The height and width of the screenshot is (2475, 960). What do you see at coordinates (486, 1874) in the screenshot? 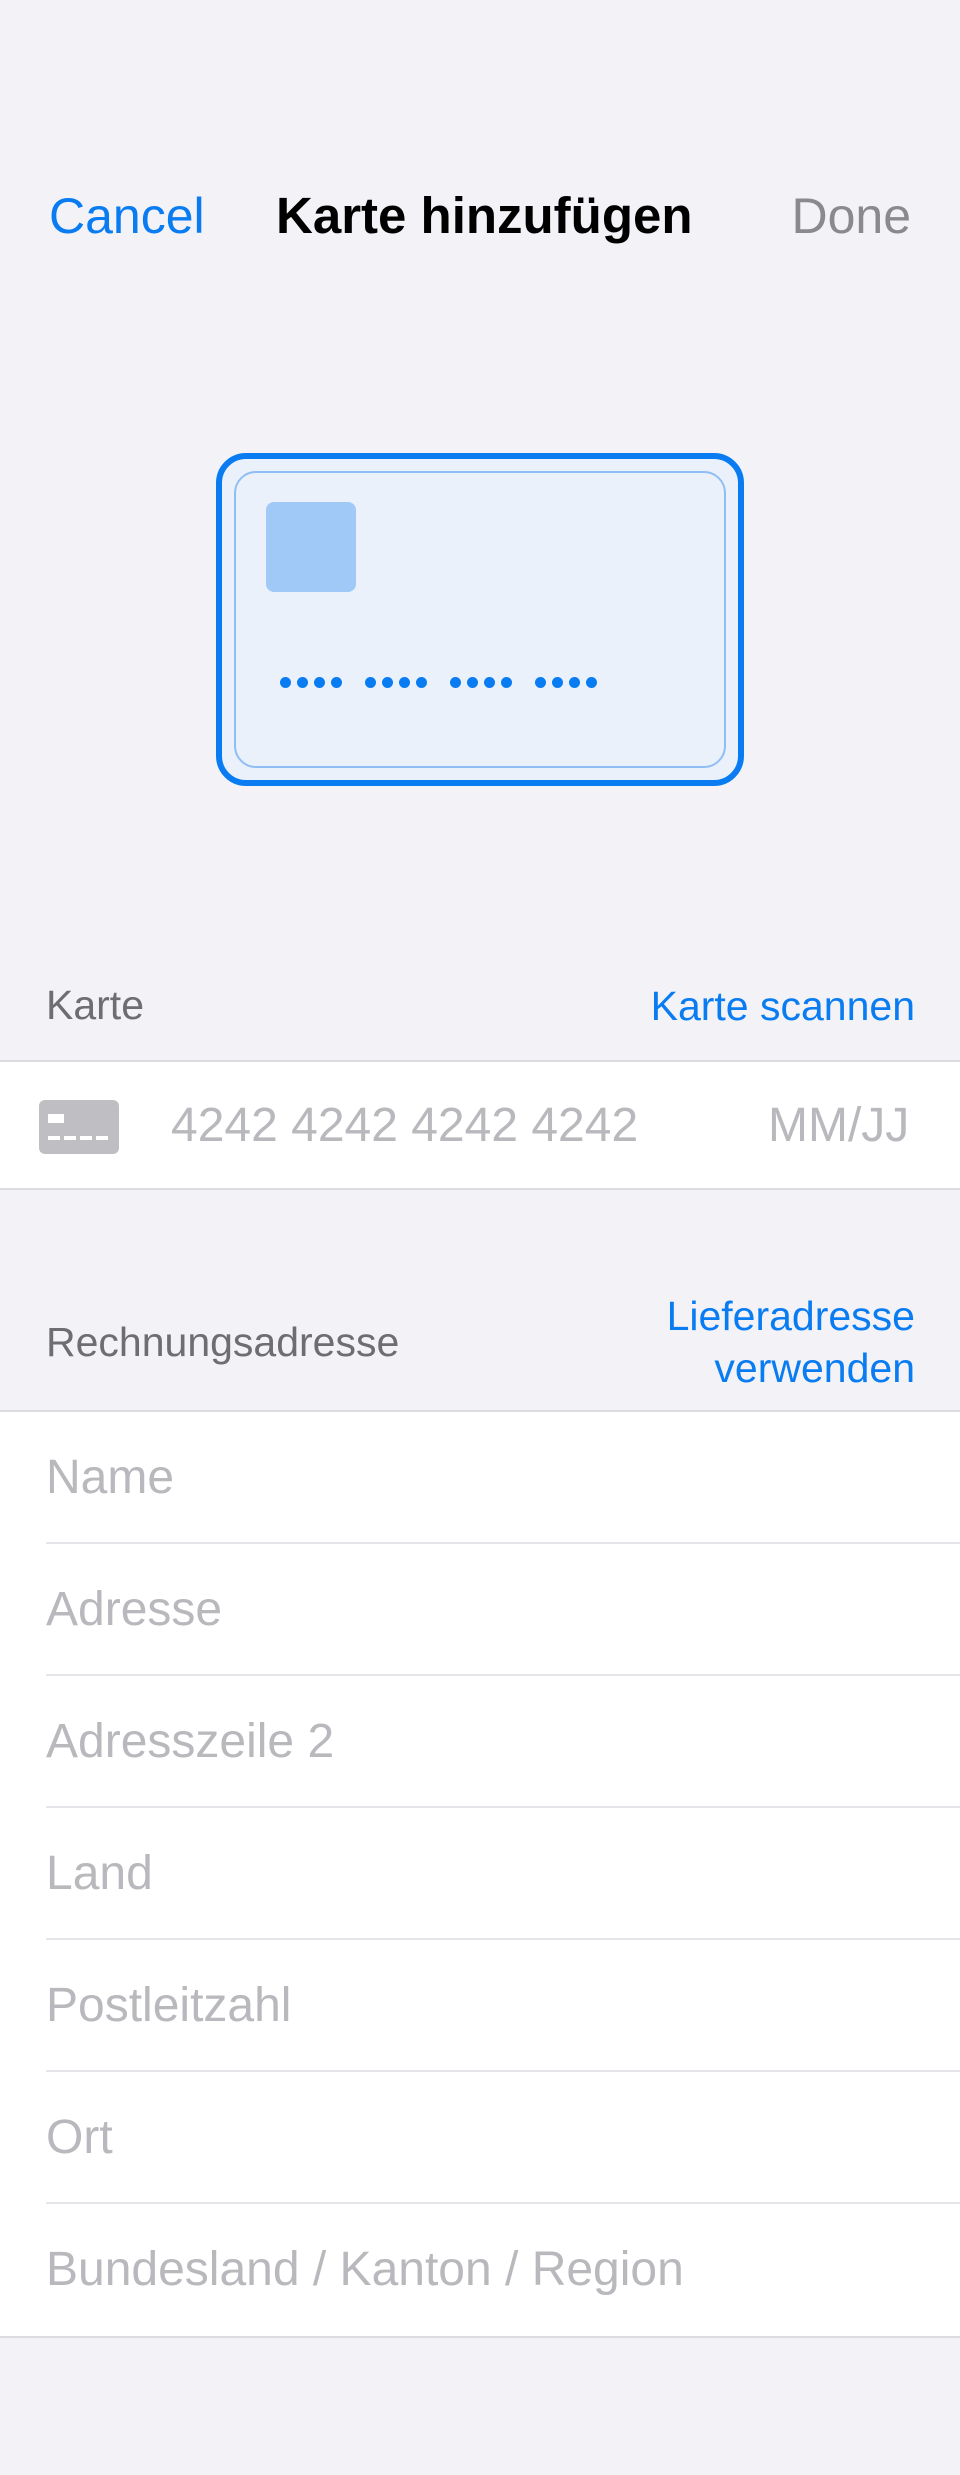
I see `country-field` at bounding box center [486, 1874].